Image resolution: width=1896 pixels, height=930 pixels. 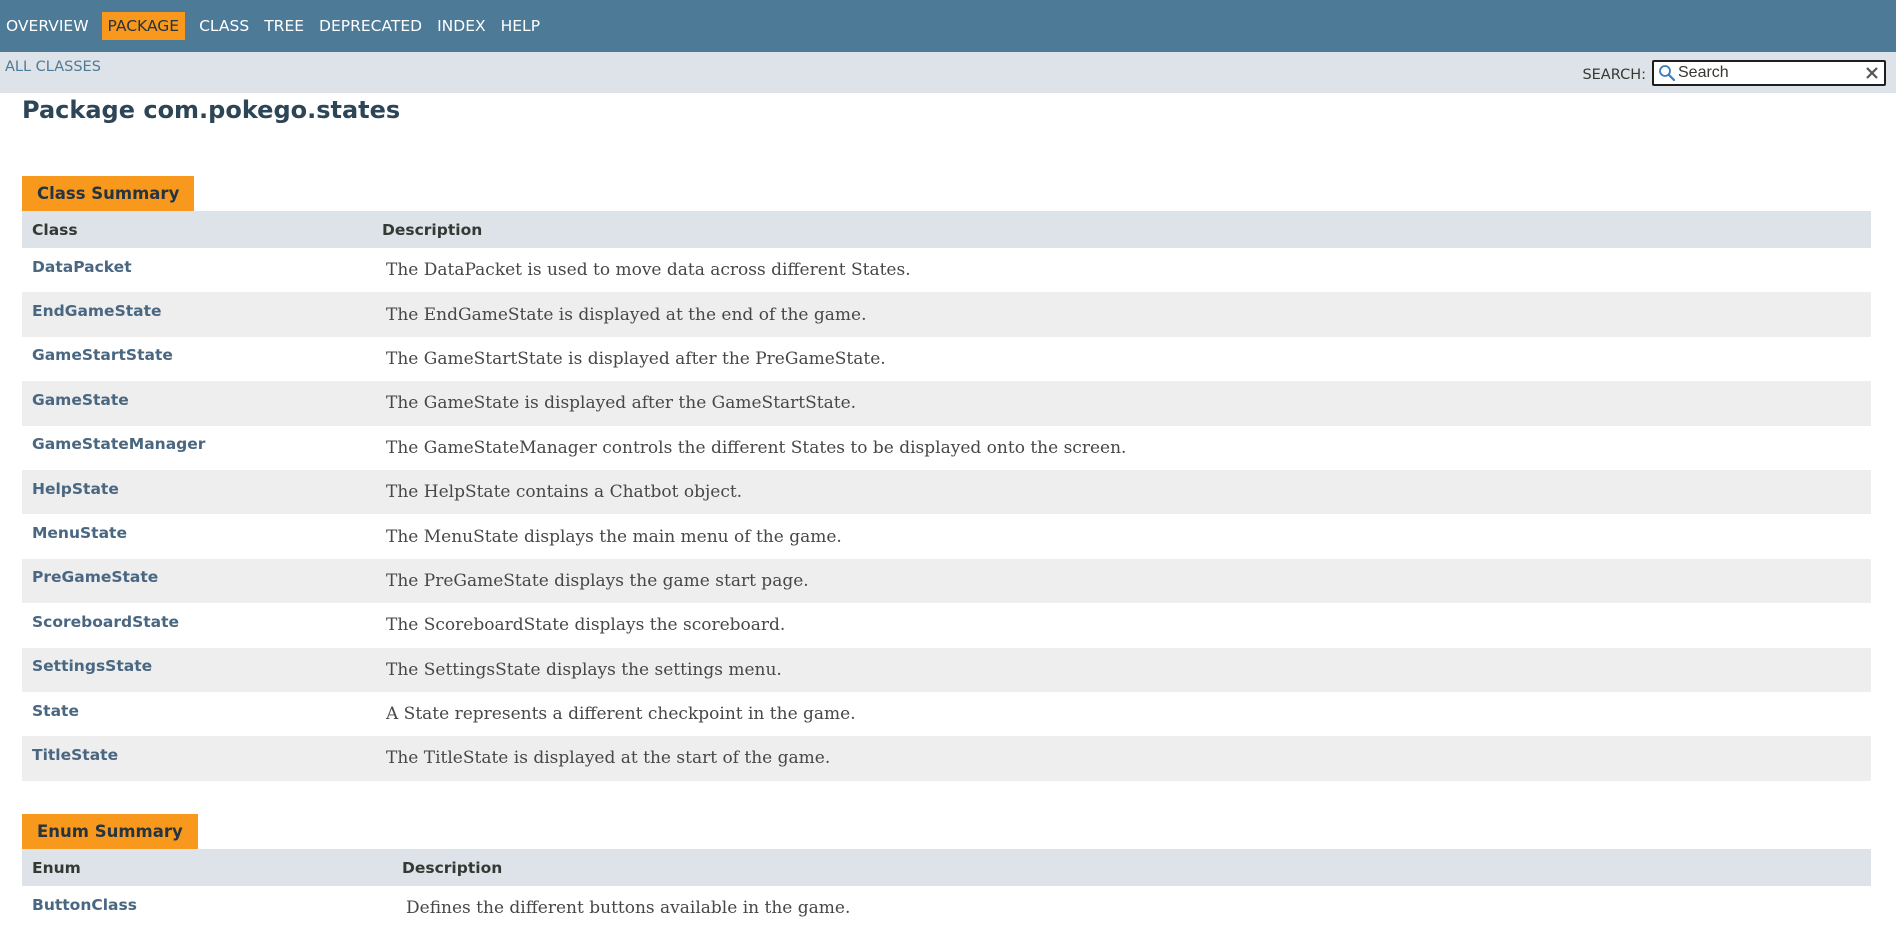 I want to click on class-link: ButtonClass, so click(x=84, y=905).